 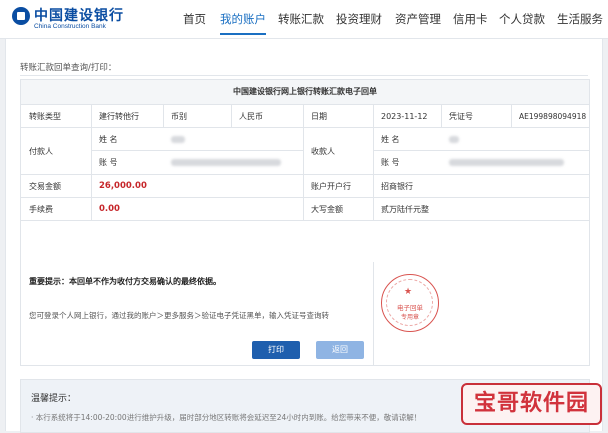 What do you see at coordinates (276, 350) in the screenshot?
I see `print-button: 打印` at bounding box center [276, 350].